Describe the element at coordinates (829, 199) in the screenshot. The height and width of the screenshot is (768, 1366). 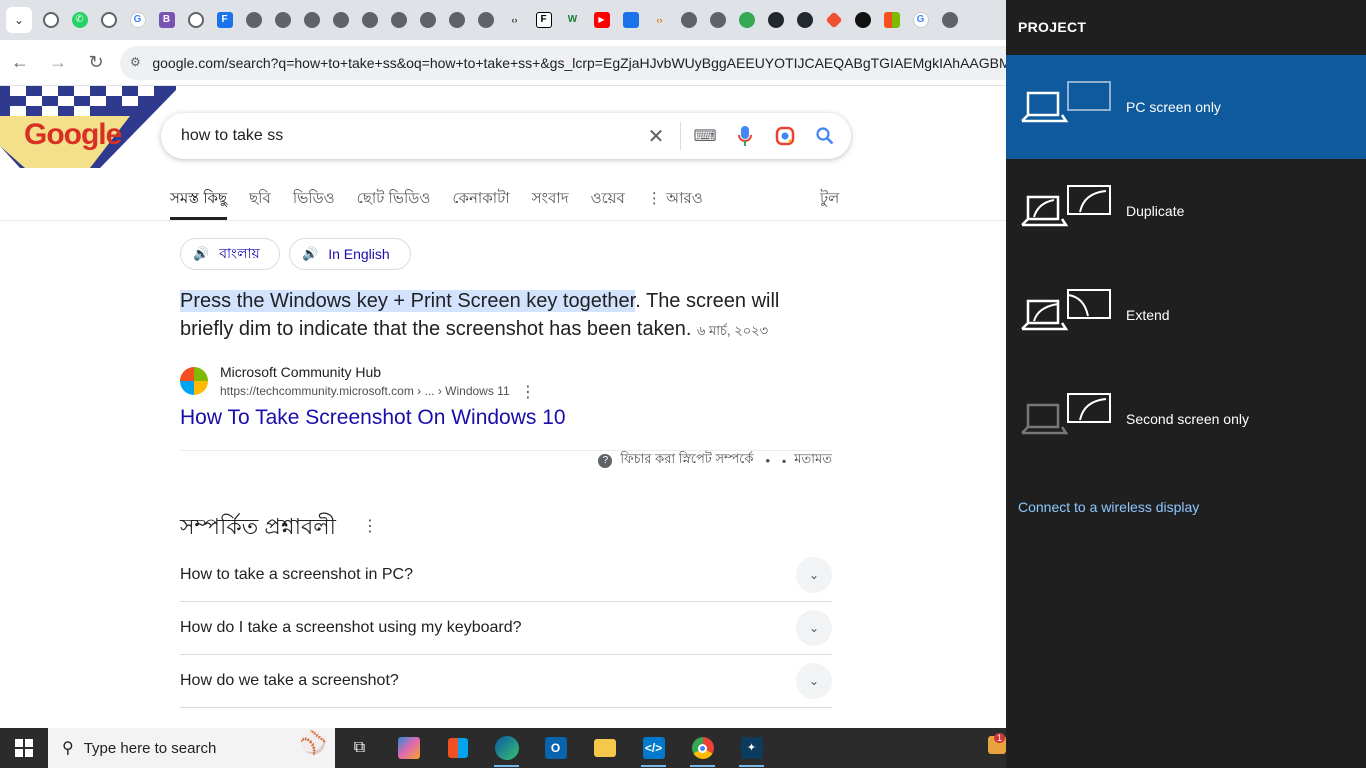
I see `tools-button: টুল` at that location.